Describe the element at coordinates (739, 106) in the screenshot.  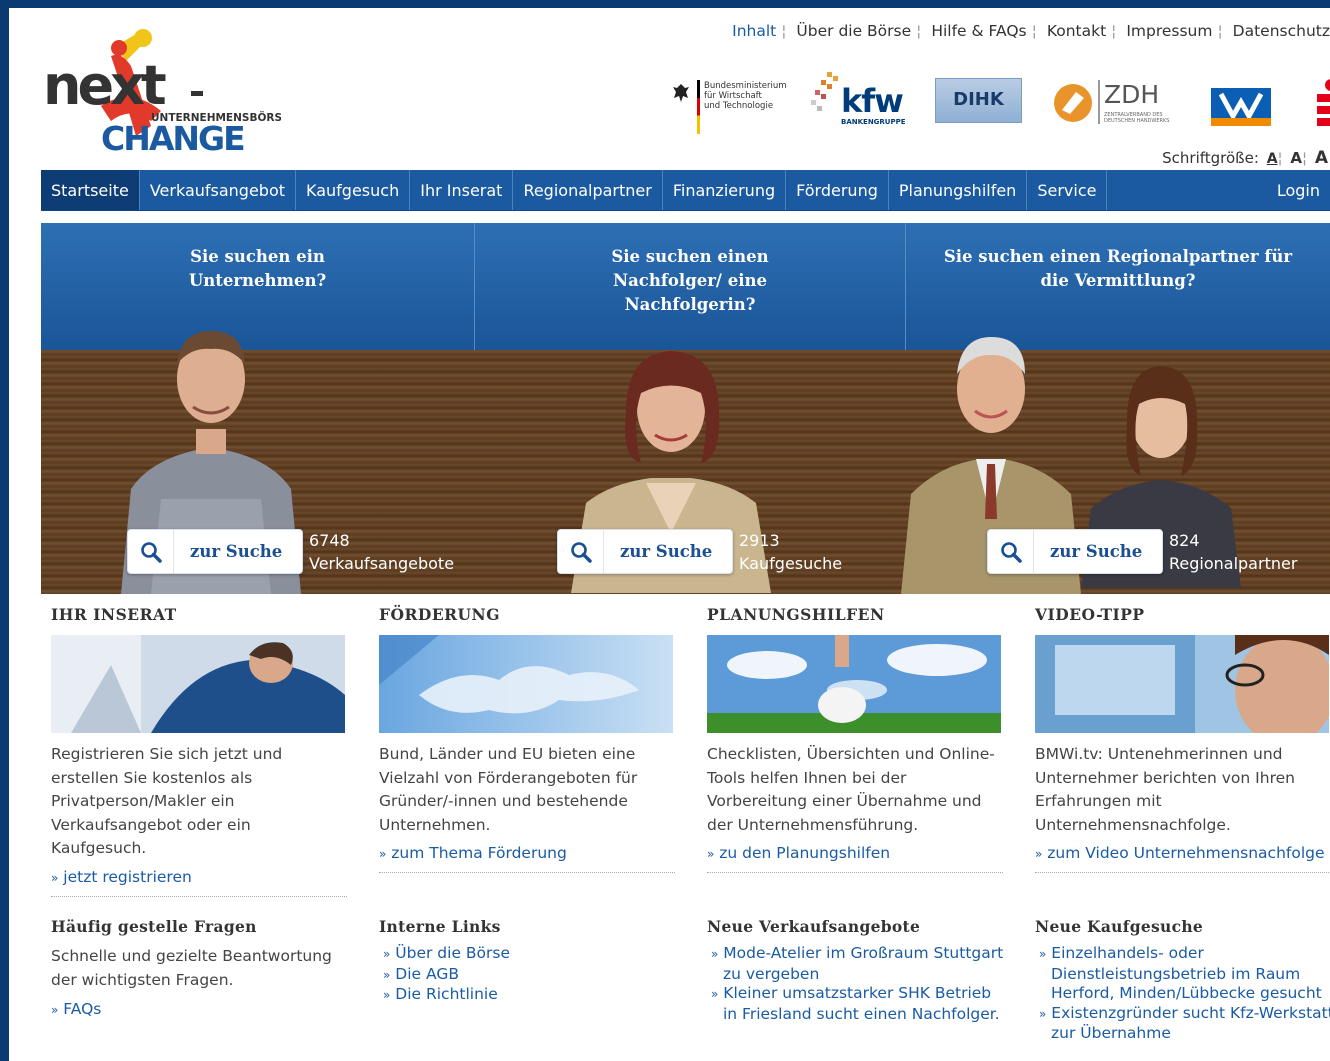
I see `bmwi-line3: und Technologie` at that location.